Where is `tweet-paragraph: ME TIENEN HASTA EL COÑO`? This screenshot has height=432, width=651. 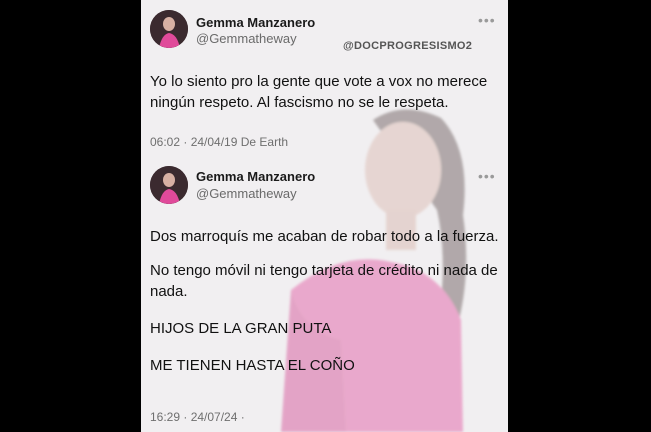 tweet-paragraph: ME TIENEN HASTA EL COÑO is located at coordinates (252, 365).